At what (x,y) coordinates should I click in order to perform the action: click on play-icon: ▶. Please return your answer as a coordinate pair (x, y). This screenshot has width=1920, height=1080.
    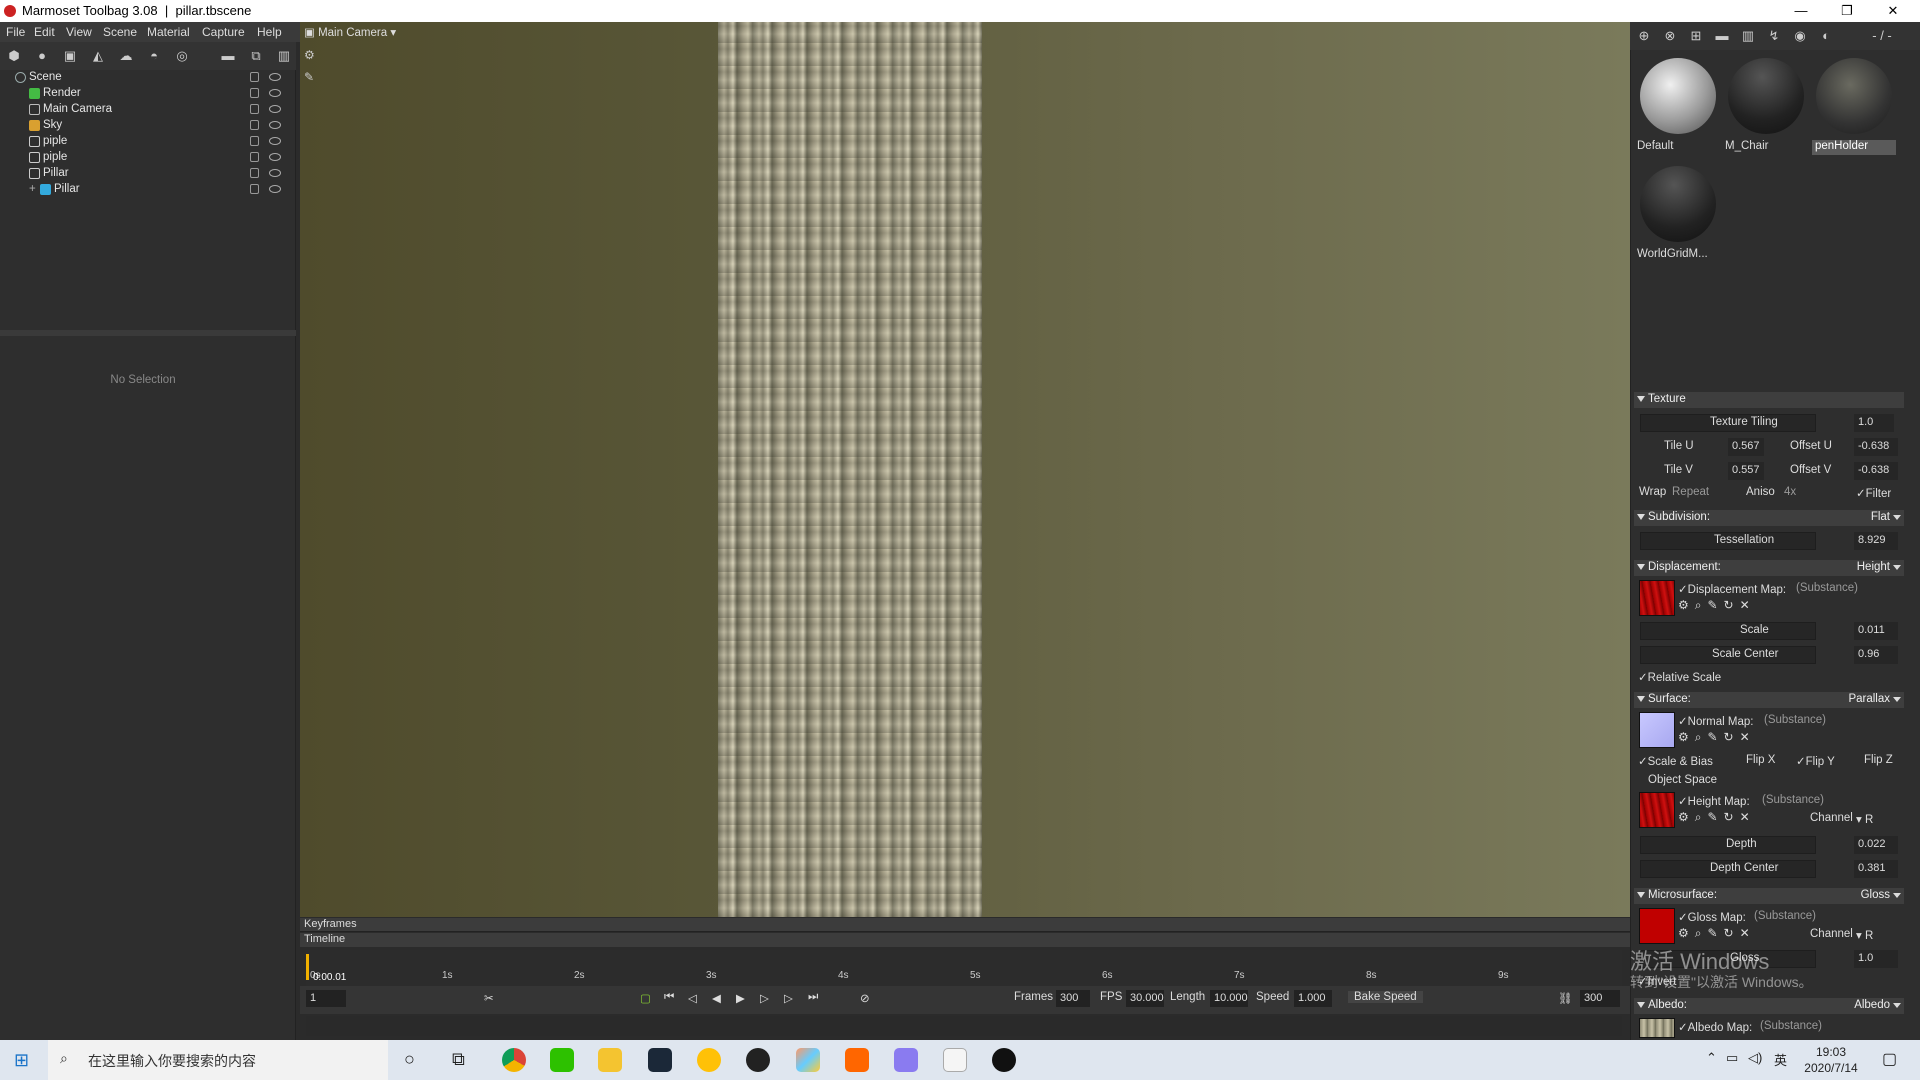
    Looking at the image, I should click on (740, 998).